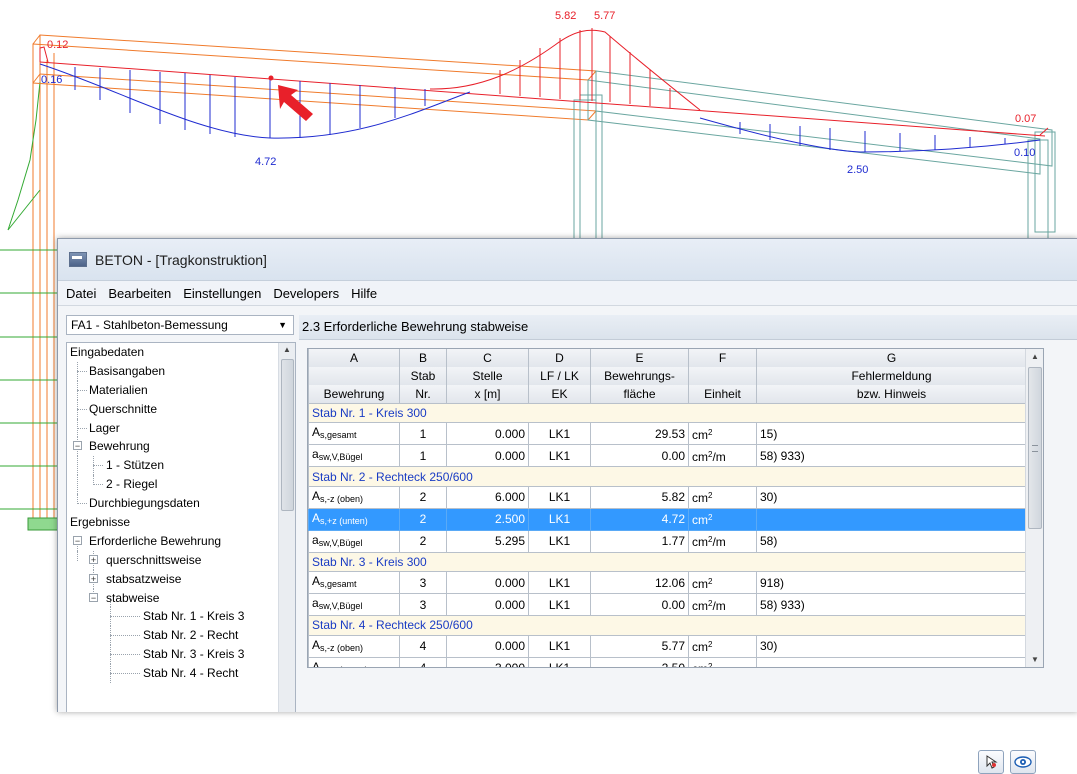 This screenshot has width=1077, height=774. What do you see at coordinates (364, 293) in the screenshot?
I see `menu-hilfe: Hilfe` at bounding box center [364, 293].